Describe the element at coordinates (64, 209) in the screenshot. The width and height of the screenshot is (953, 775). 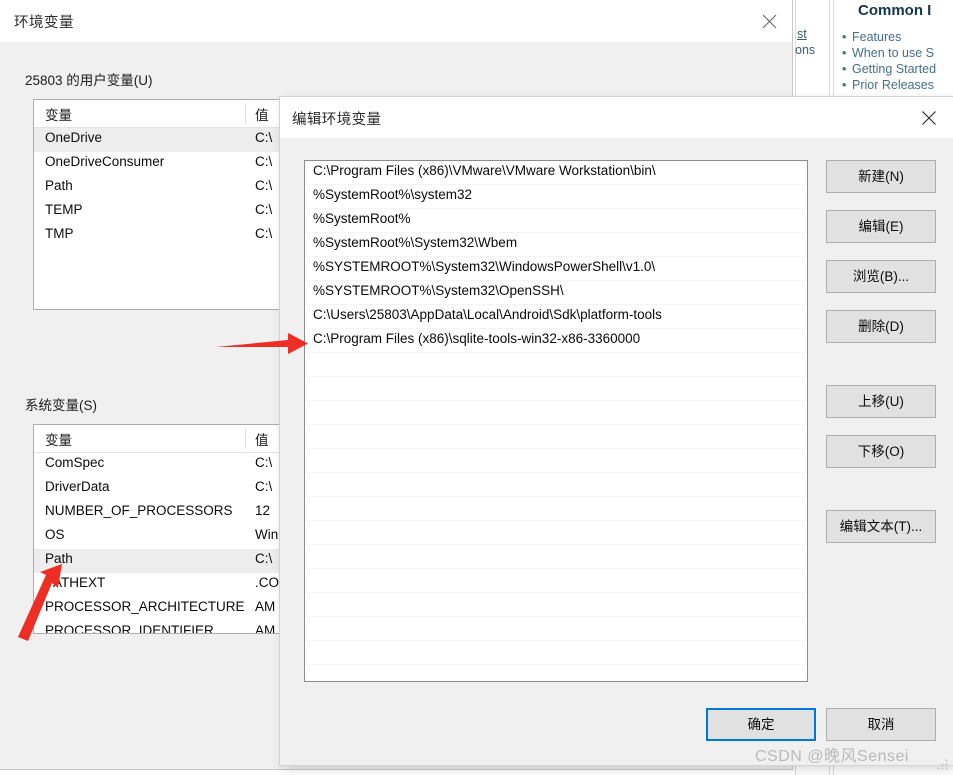
I see `user-variable-name: TEMP` at that location.